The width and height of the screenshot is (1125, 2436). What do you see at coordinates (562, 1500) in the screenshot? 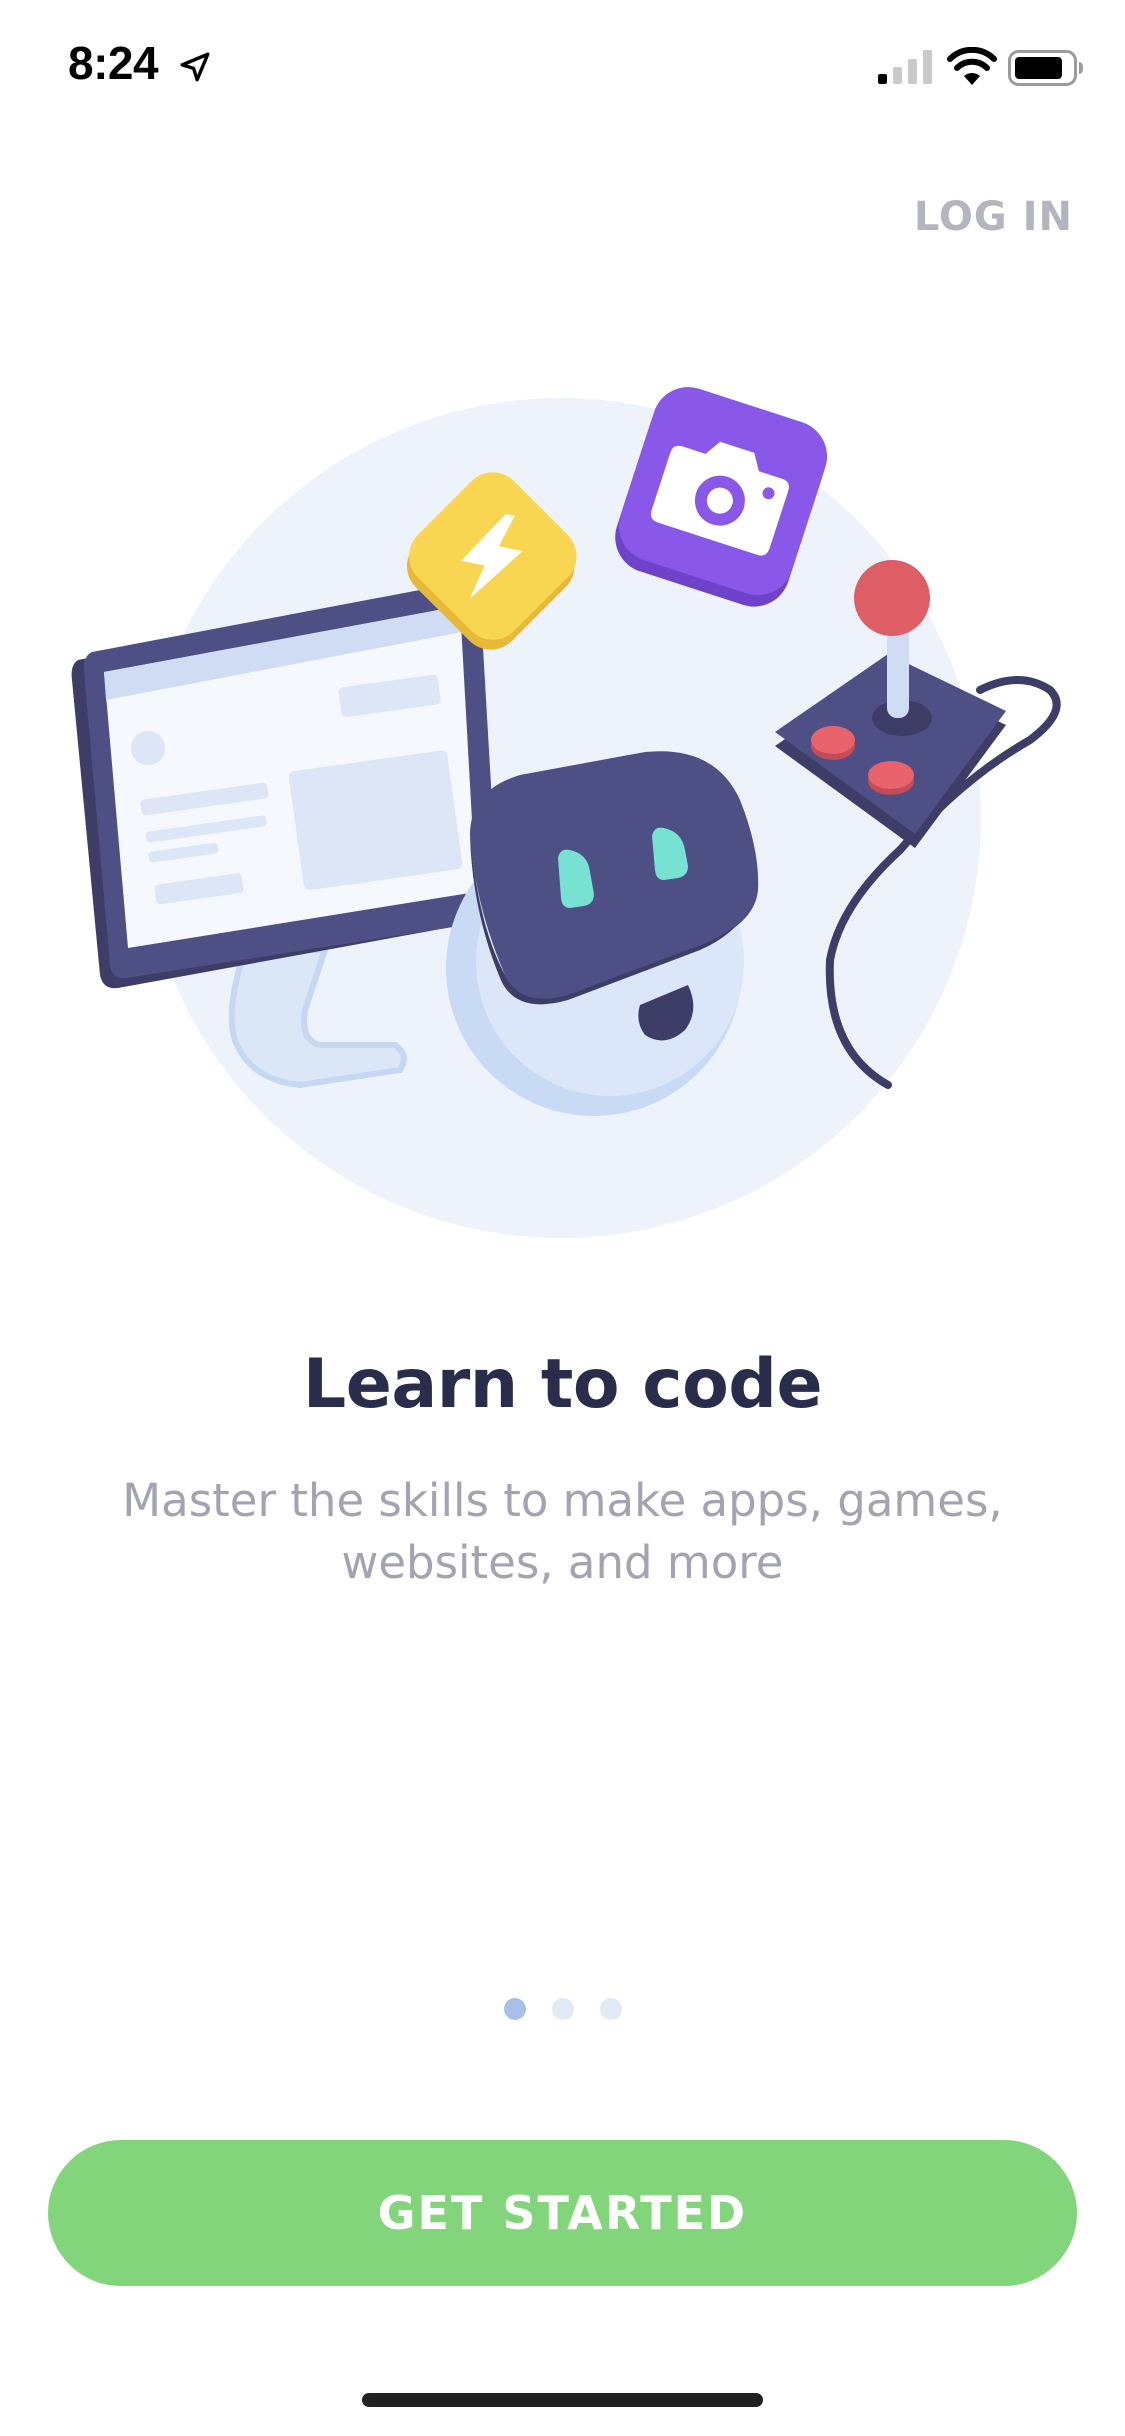
I see `onboarding-subtitle-line-1: Master the skills to make apps, games,` at bounding box center [562, 1500].